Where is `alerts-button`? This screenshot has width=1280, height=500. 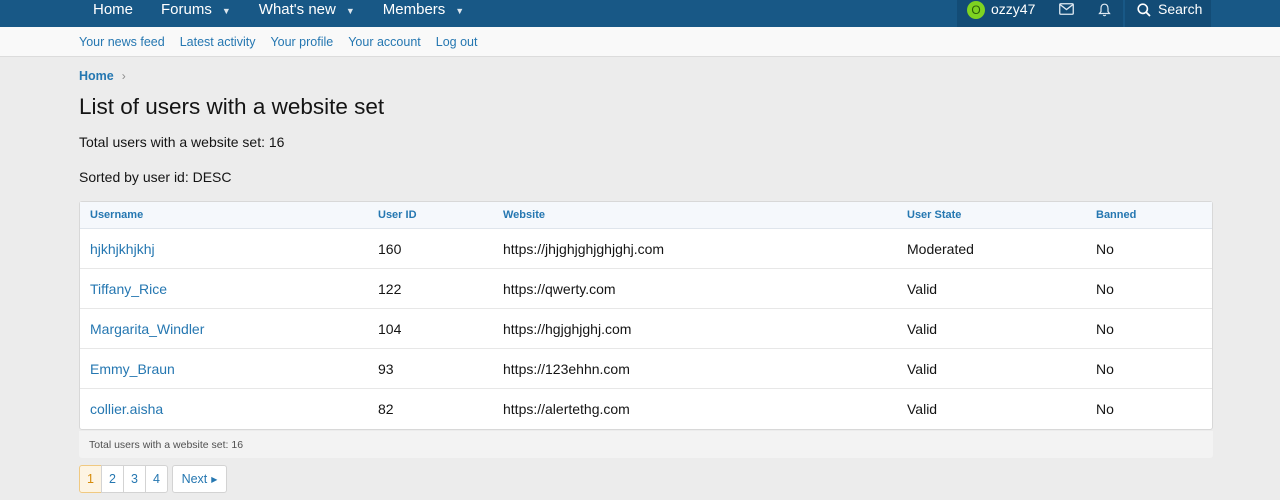
alerts-button is located at coordinates (1104, 13).